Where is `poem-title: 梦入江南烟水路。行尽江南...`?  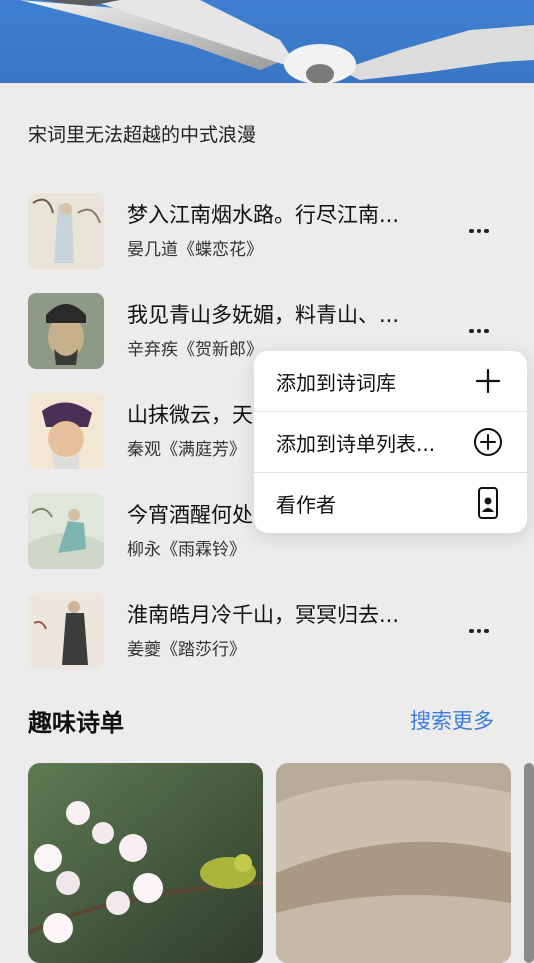 poem-title: 梦入江南烟水路。行尽江南... is located at coordinates (263, 215).